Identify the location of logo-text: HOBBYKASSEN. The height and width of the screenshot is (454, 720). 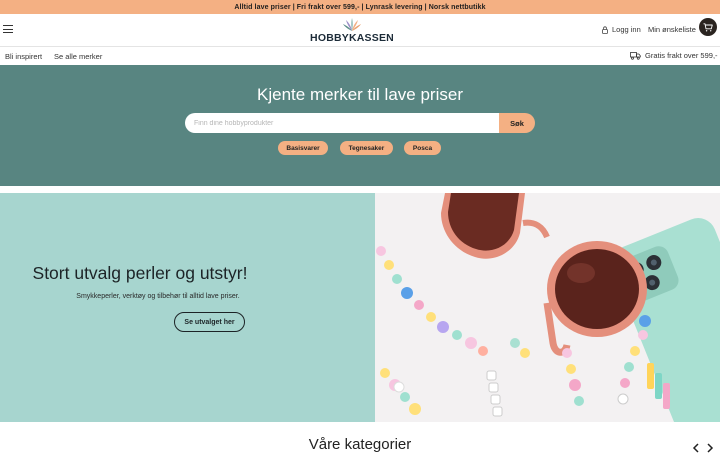
(352, 38).